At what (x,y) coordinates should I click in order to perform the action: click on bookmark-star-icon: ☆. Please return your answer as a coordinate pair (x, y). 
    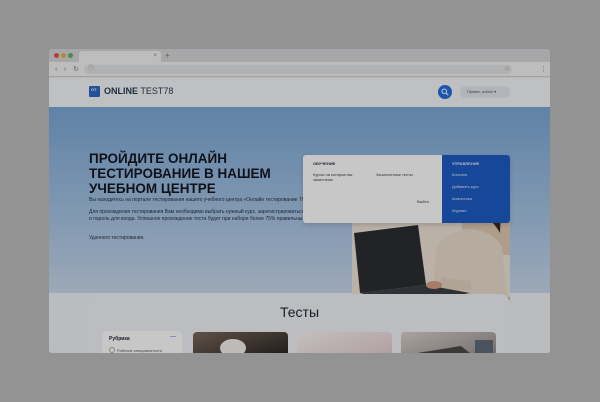
    Looking at the image, I should click on (507, 69).